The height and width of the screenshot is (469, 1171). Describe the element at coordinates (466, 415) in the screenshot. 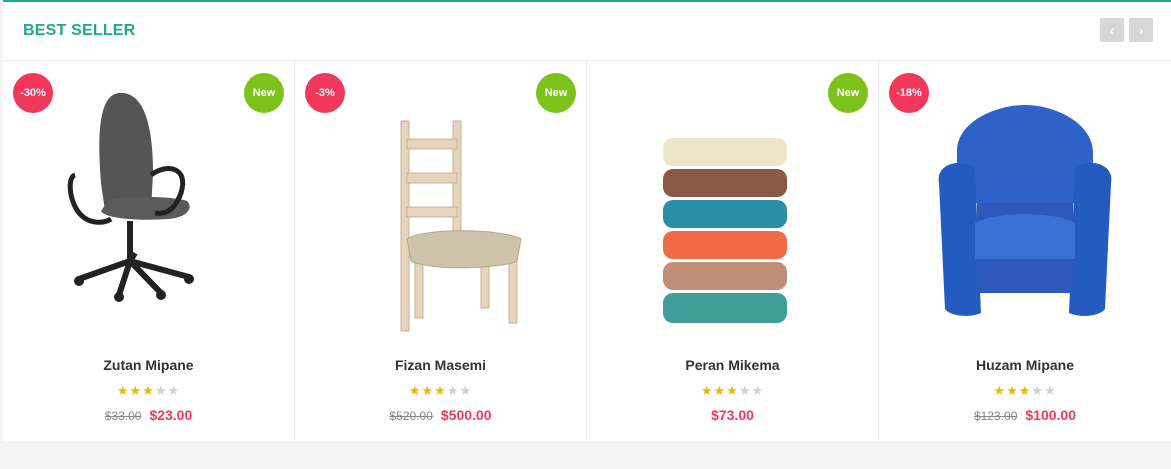

I see `current-price: $500.00` at that location.